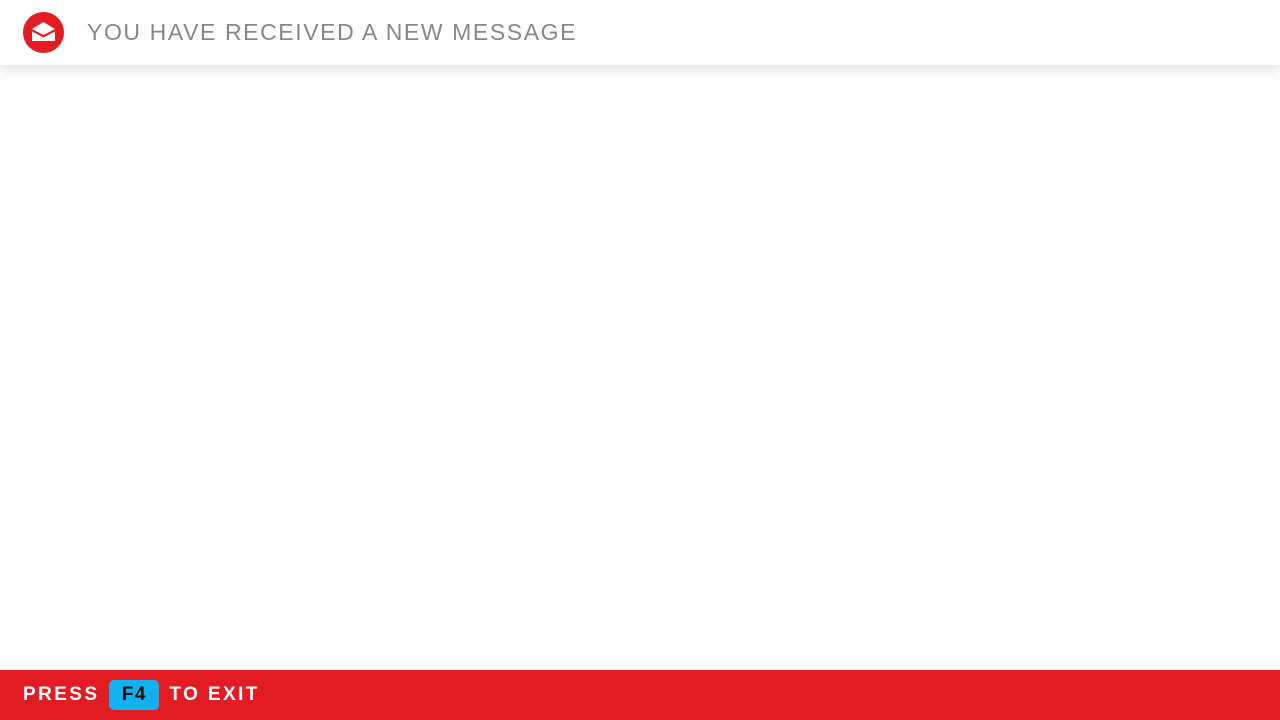 This screenshot has height=720, width=1280. What do you see at coordinates (61, 694) in the screenshot?
I see `exit-hint-prefix: PRESS` at bounding box center [61, 694].